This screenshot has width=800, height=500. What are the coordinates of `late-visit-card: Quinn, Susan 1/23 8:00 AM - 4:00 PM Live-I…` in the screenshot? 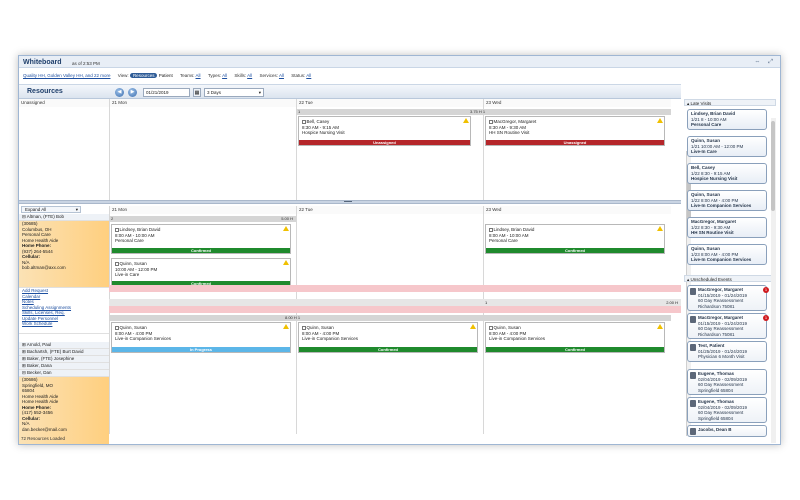 It's located at (727, 254).